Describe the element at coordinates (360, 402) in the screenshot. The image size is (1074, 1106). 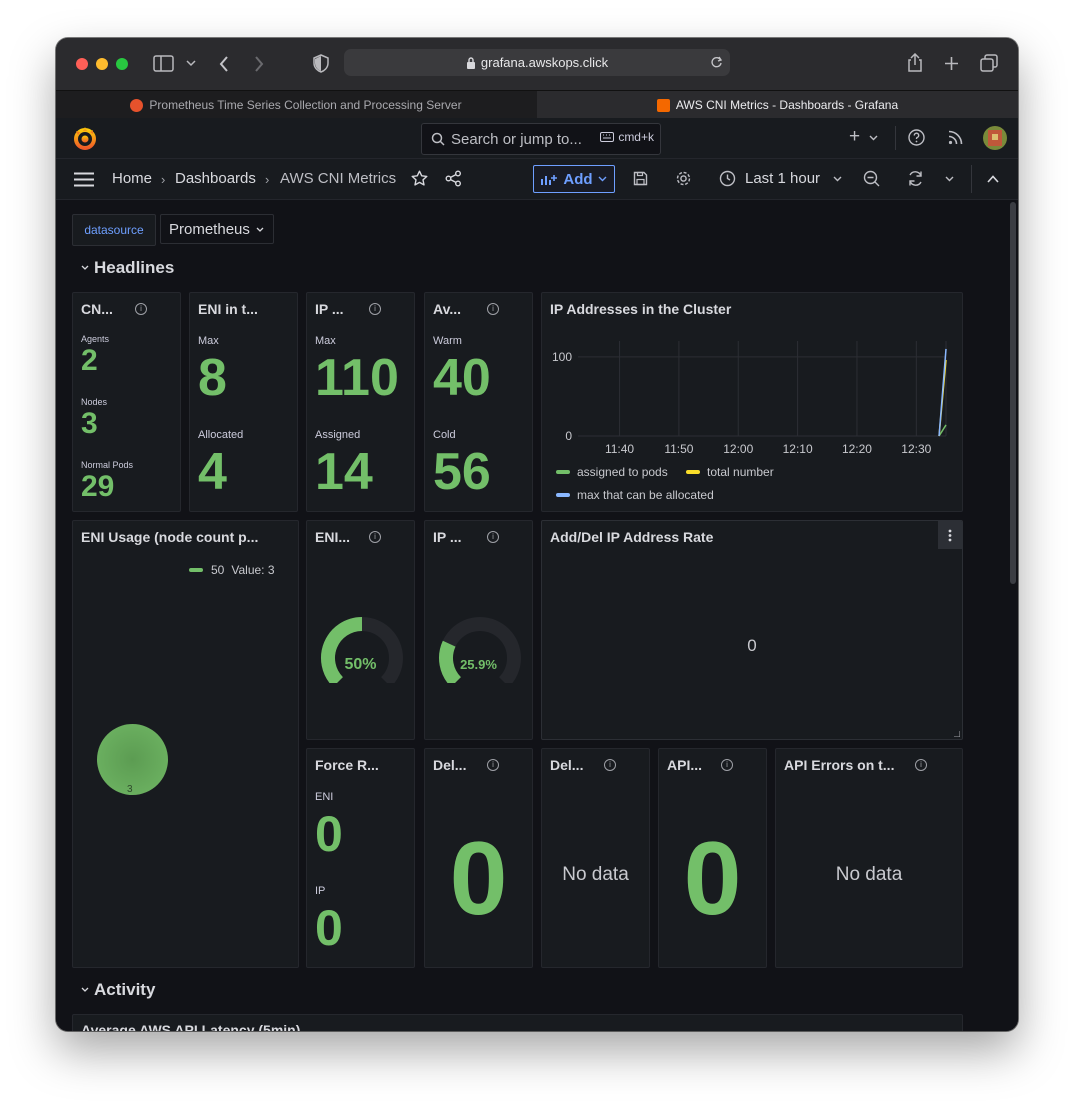
I see `panel-ip: IP ... i Max 110 Assigned 14` at that location.